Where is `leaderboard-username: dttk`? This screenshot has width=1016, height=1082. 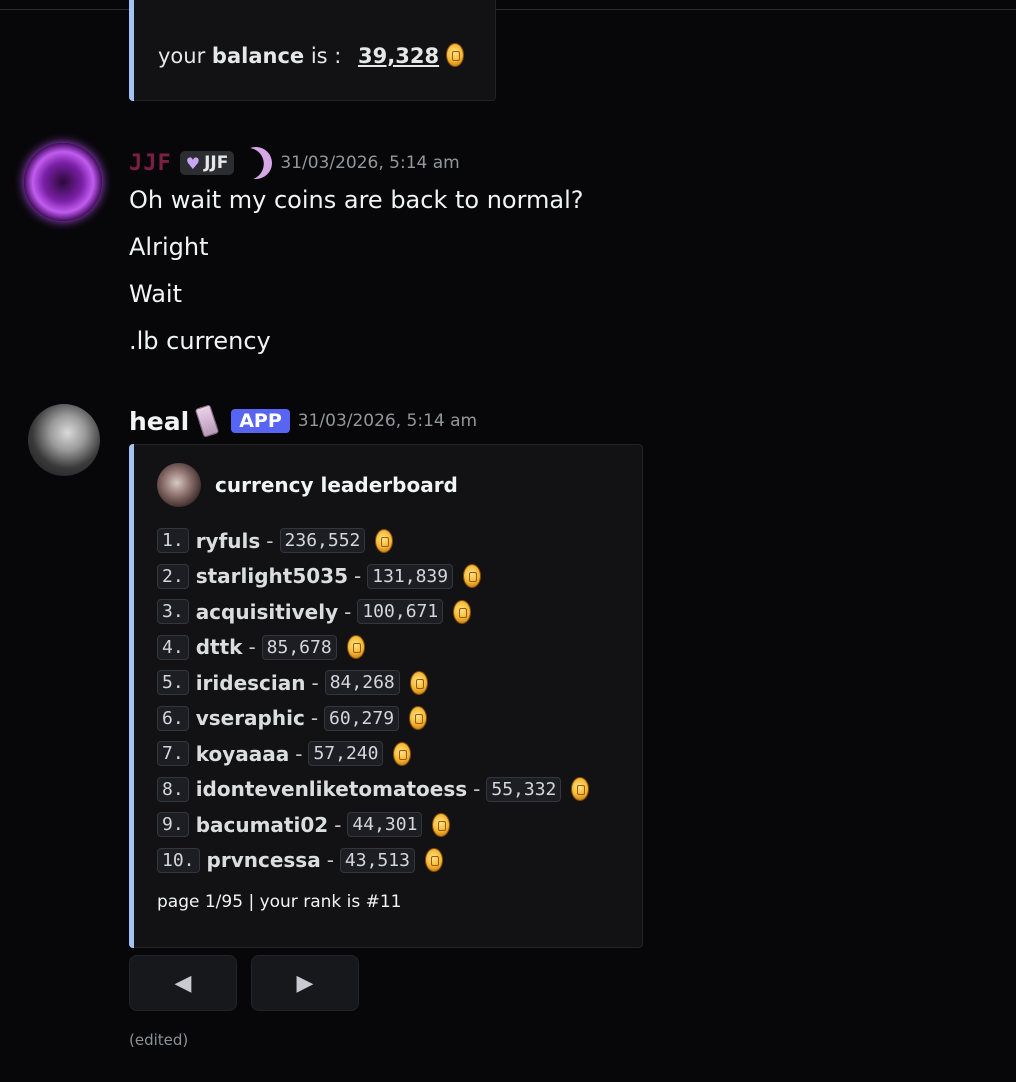 leaderboard-username: dttk is located at coordinates (219, 647).